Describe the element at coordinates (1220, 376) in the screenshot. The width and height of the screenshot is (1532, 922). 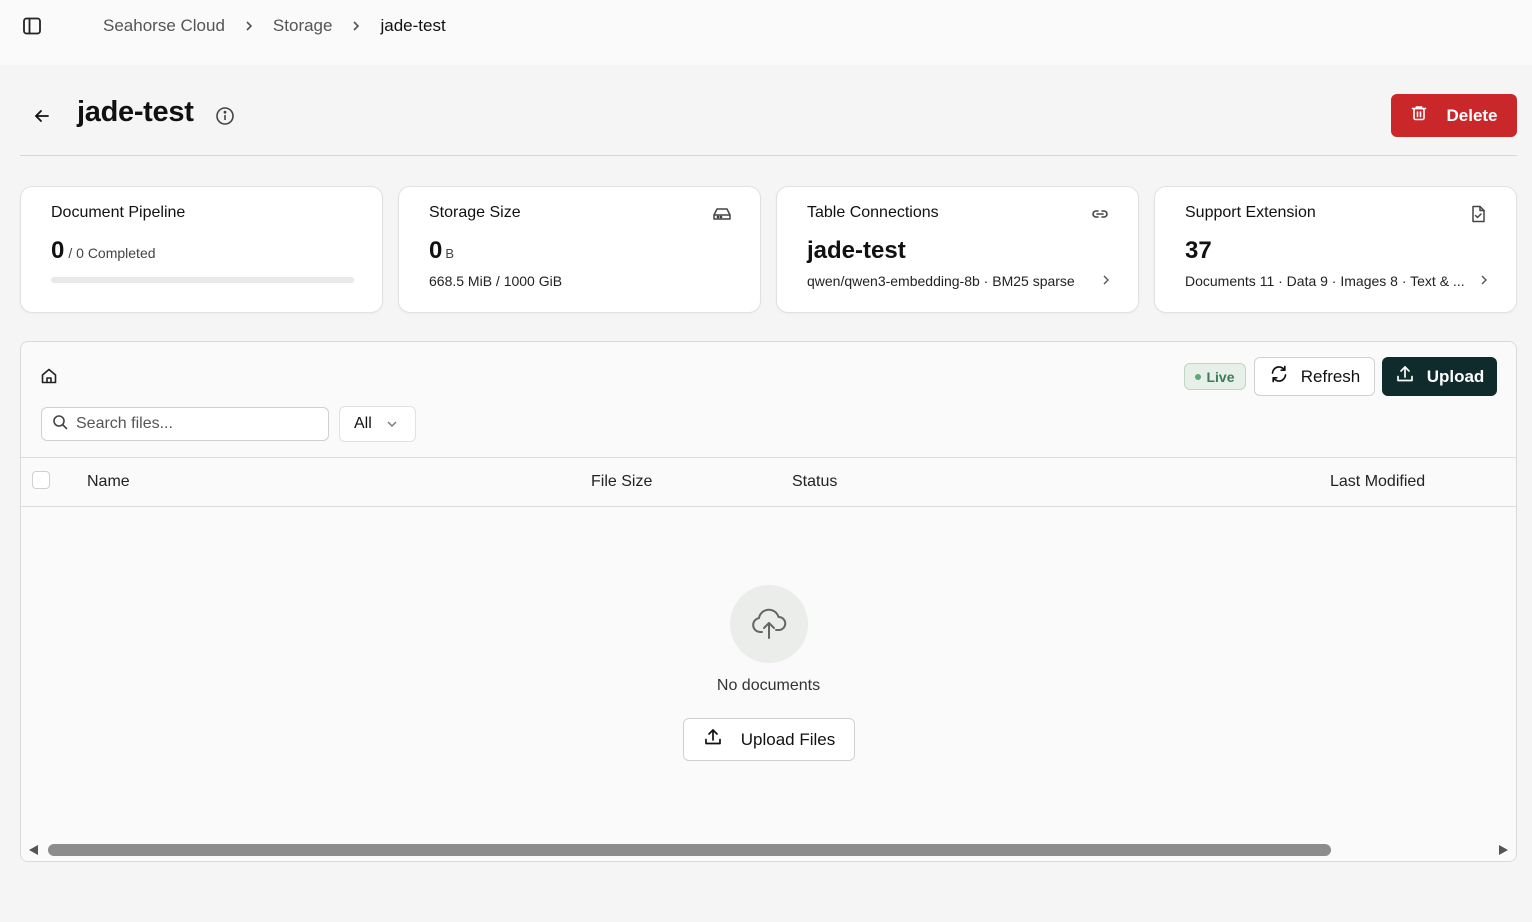
I see `live-label: Live` at that location.